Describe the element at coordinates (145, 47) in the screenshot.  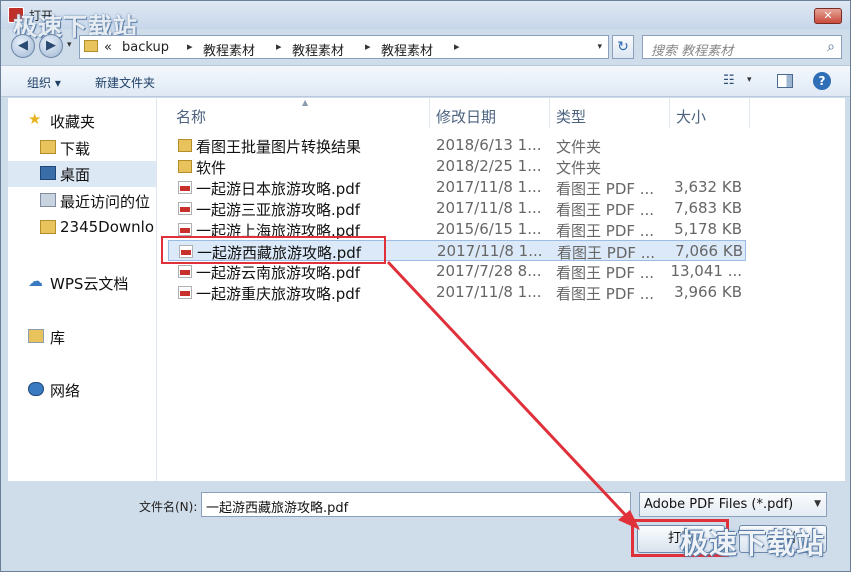
I see `breadcrumb-backup: backup` at that location.